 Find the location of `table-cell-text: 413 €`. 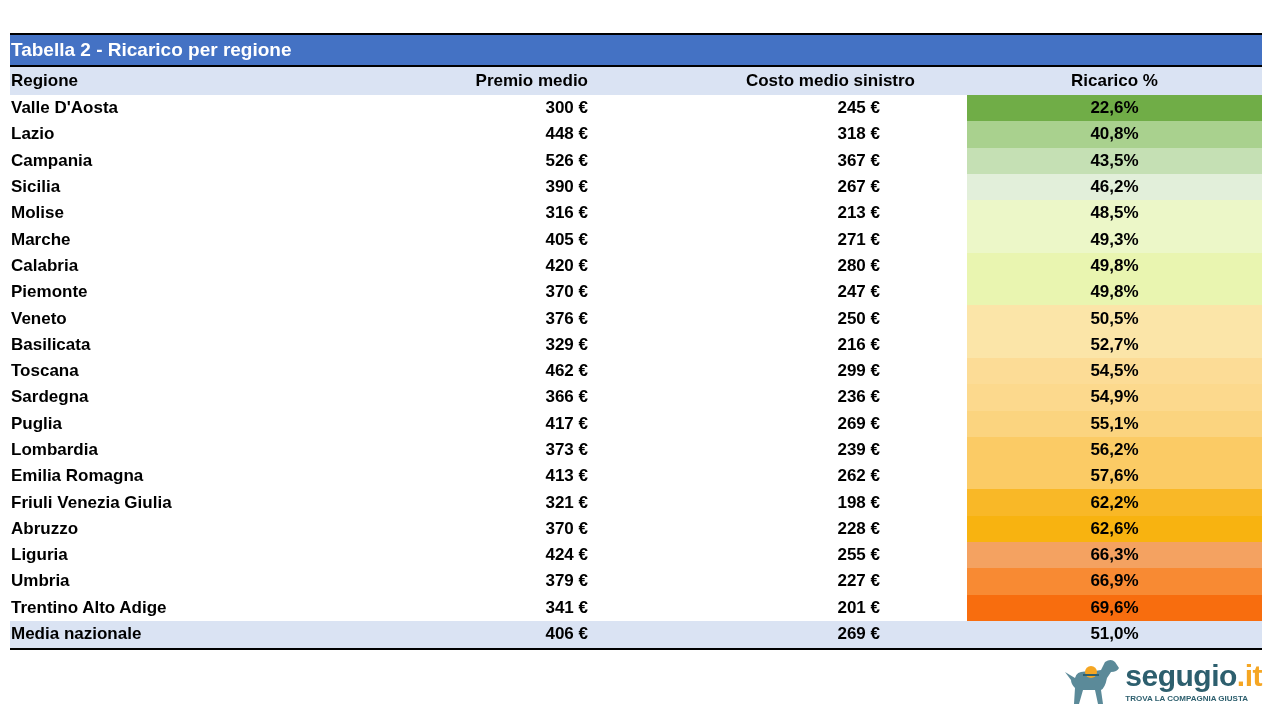

table-cell-text: 413 € is located at coordinates (566, 476).